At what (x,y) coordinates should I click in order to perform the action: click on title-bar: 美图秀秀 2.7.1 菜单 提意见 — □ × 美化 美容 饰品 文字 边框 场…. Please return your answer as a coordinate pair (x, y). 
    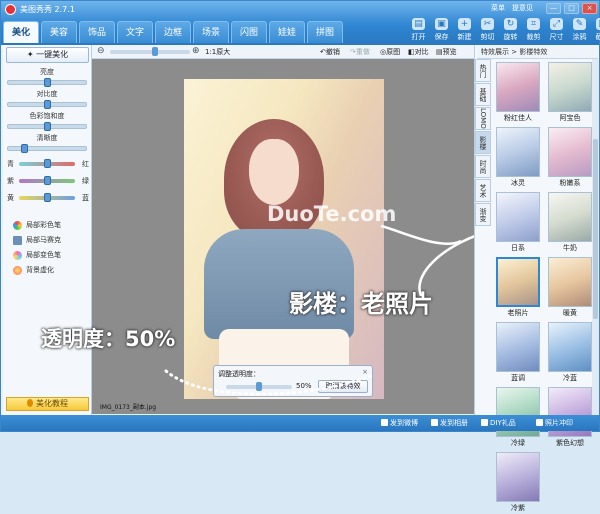
    Looking at the image, I should click on (300, 23).